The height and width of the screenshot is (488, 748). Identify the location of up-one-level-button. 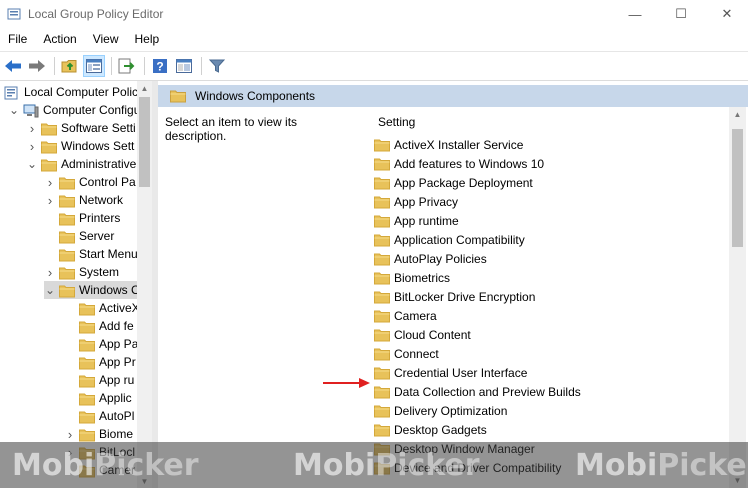
(70, 66).